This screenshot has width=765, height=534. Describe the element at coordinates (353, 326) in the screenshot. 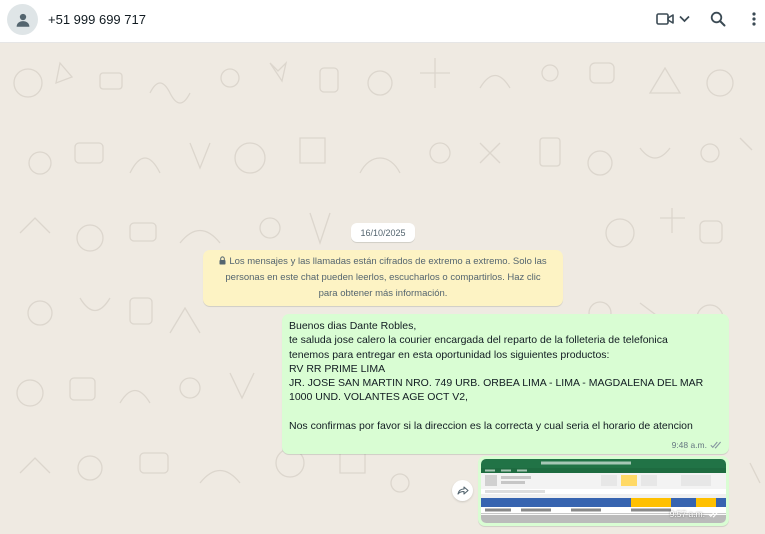

I see `message-line: Buenos dias Dante Robles,` at that location.